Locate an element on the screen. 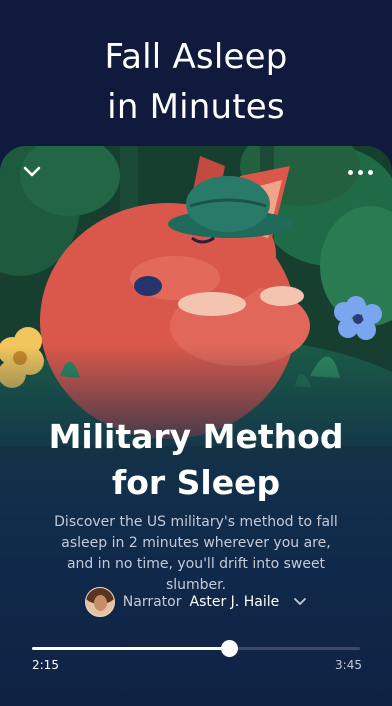  narrator-selector: Narrator Aster J. Haile is located at coordinates (196, 602).